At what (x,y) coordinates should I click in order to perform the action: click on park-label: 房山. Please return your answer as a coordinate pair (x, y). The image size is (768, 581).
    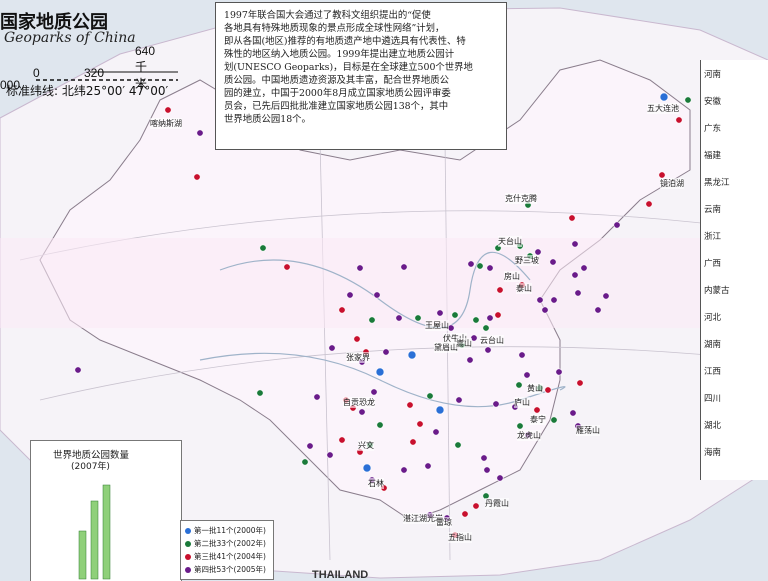
    Looking at the image, I should click on (512, 276).